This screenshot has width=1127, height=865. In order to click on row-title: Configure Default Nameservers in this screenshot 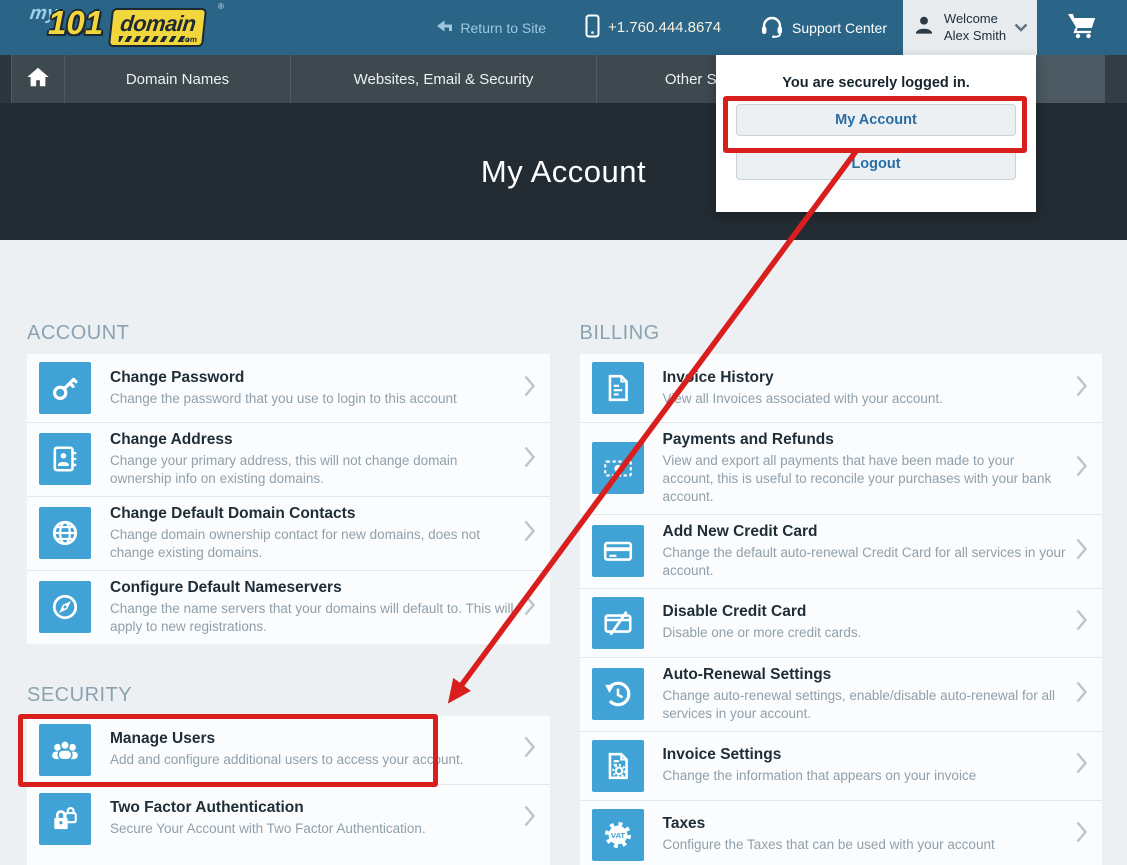, I will do `click(226, 587)`.